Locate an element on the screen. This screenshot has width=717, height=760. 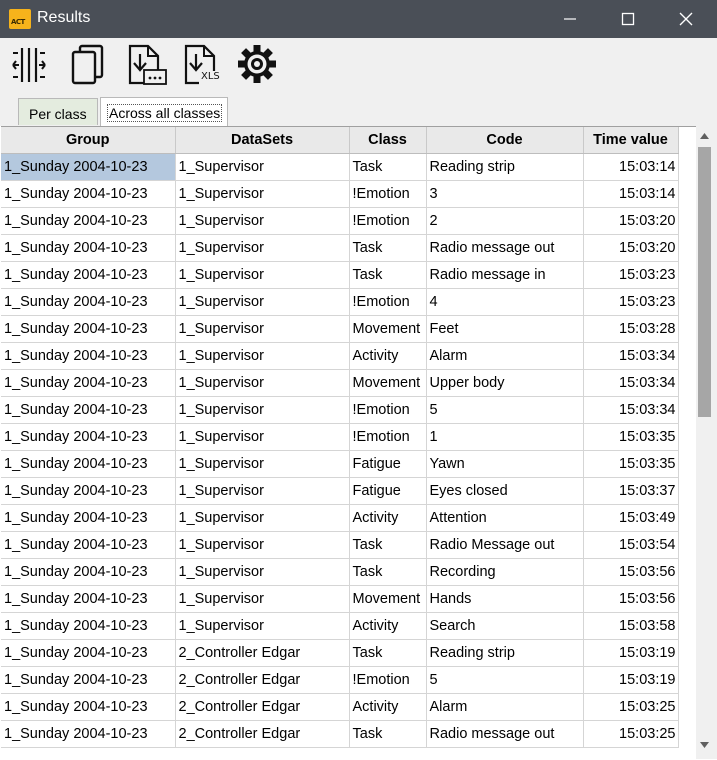
column-header-datasets: DataSets is located at coordinates (262, 140).